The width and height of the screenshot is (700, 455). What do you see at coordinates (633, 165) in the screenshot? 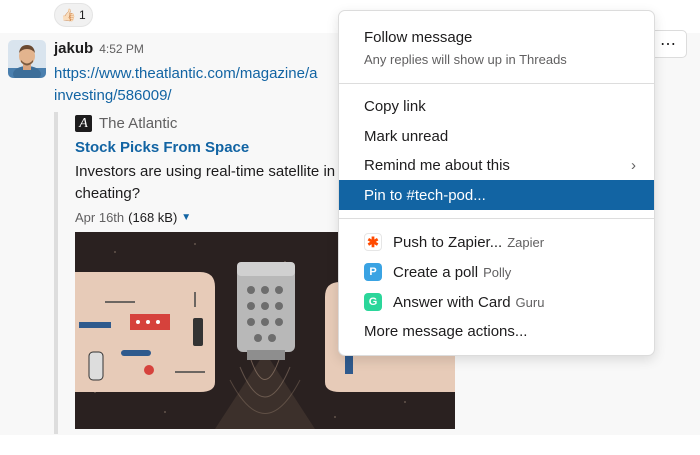
I see `chevron-right-icon: ›` at bounding box center [633, 165].